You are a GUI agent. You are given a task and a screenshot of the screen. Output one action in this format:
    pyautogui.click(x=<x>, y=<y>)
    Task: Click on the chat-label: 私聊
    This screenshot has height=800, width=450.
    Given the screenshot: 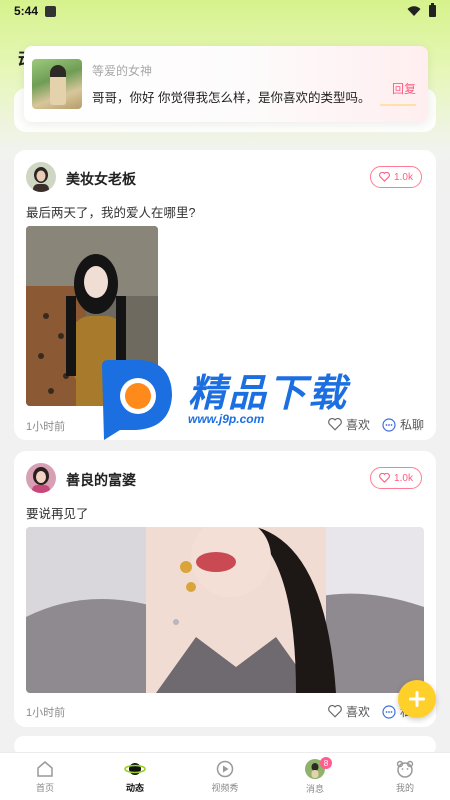 What is the action you would take?
    pyautogui.click(x=412, y=425)
    